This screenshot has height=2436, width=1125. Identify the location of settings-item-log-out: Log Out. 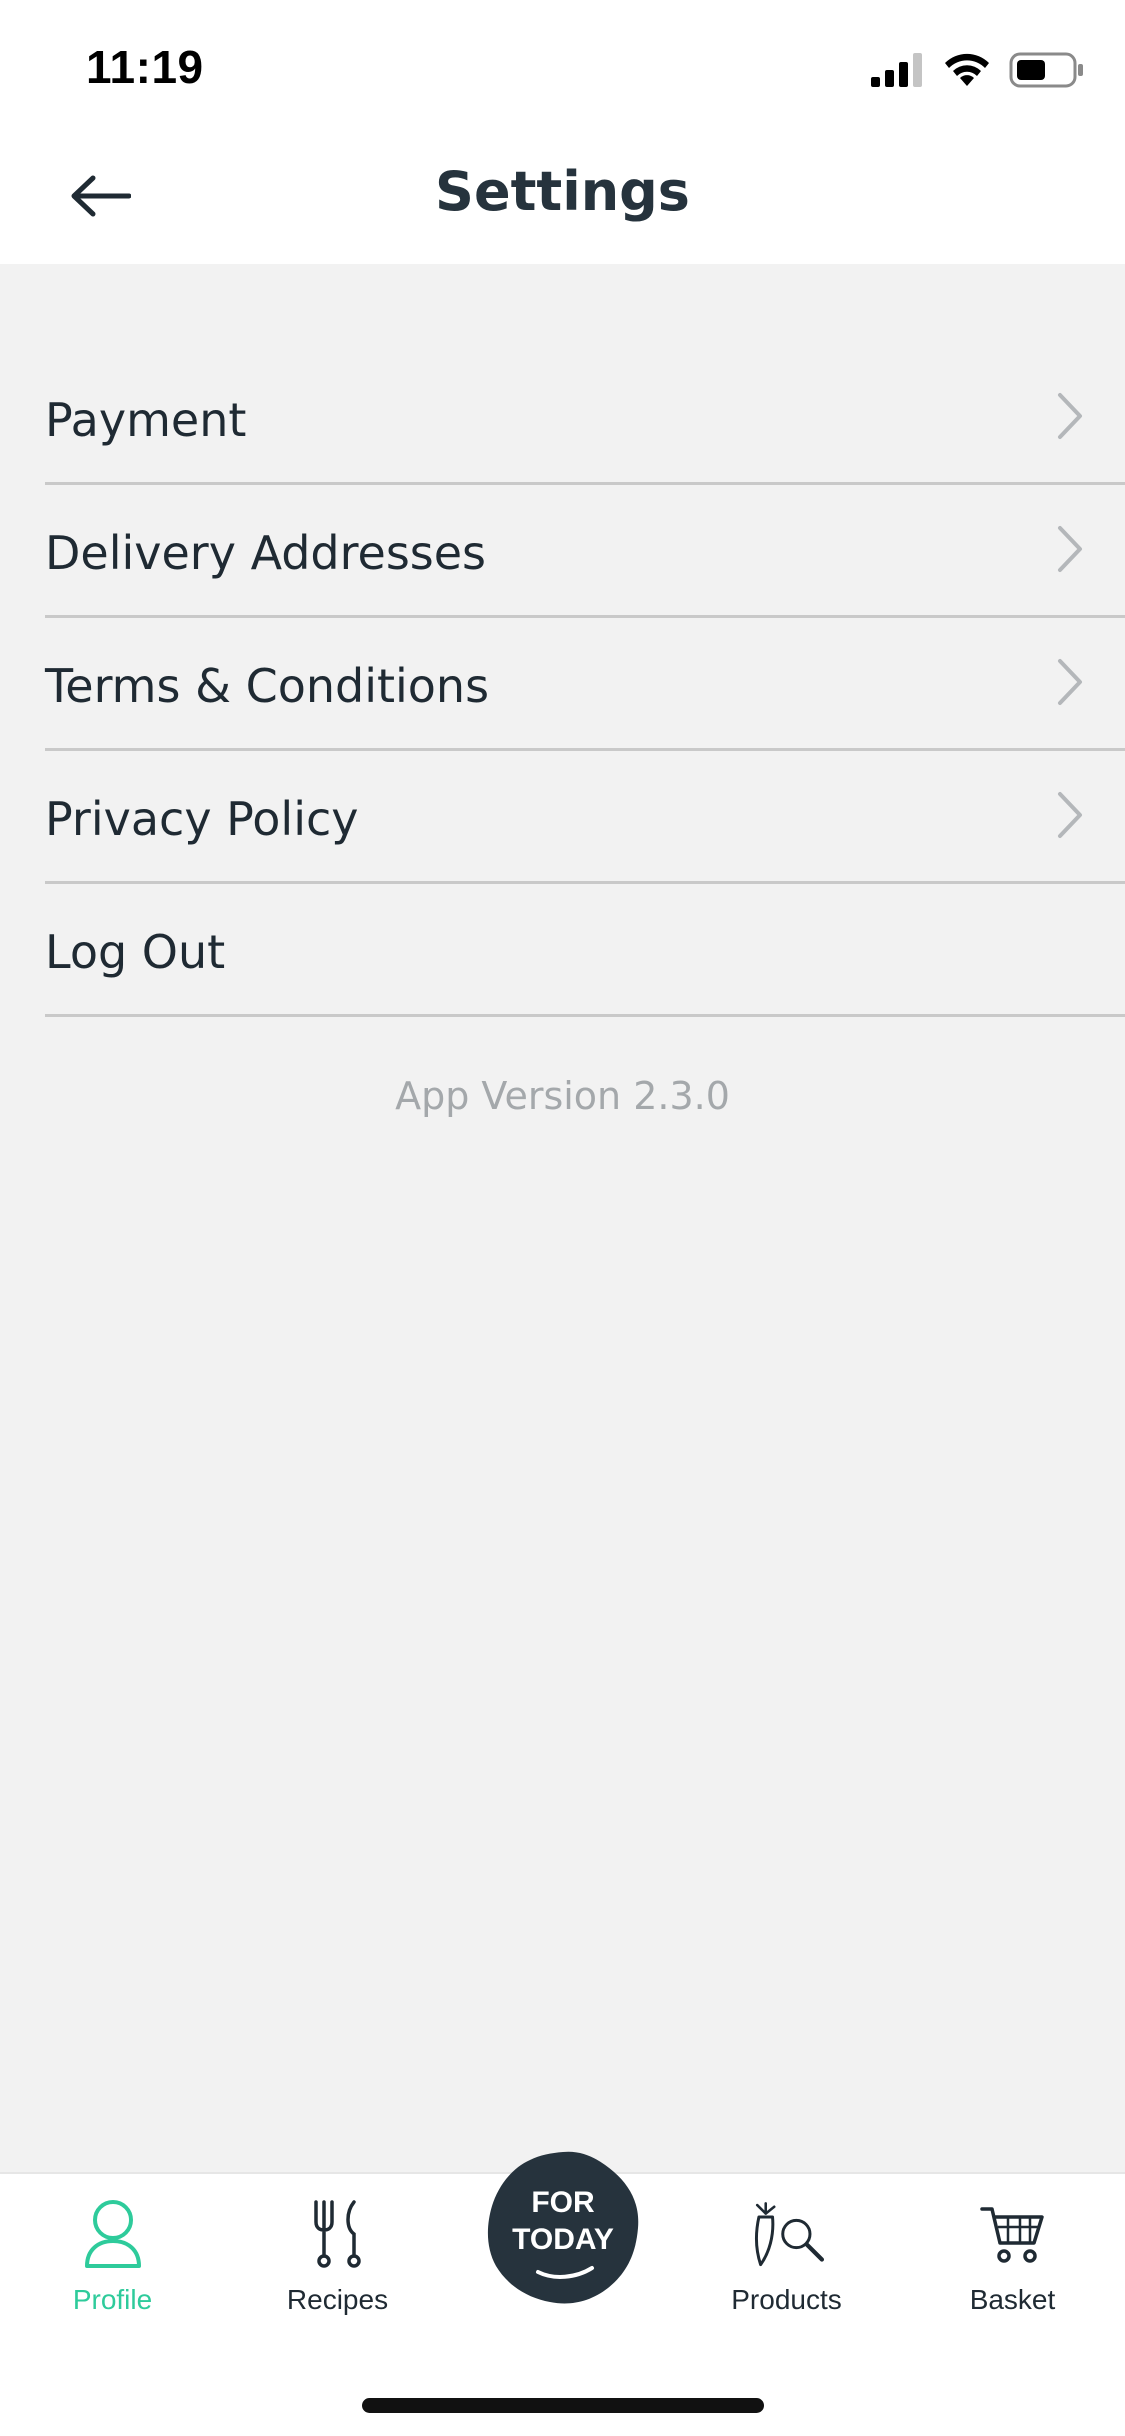
(585, 950).